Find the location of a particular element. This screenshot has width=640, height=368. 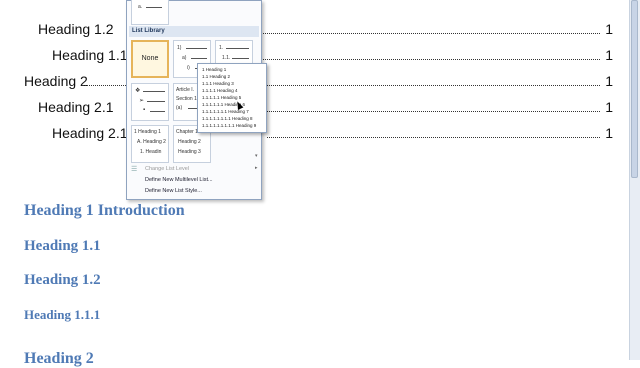

toc-entry-text: Heading 2.1 is located at coordinates (76, 107).